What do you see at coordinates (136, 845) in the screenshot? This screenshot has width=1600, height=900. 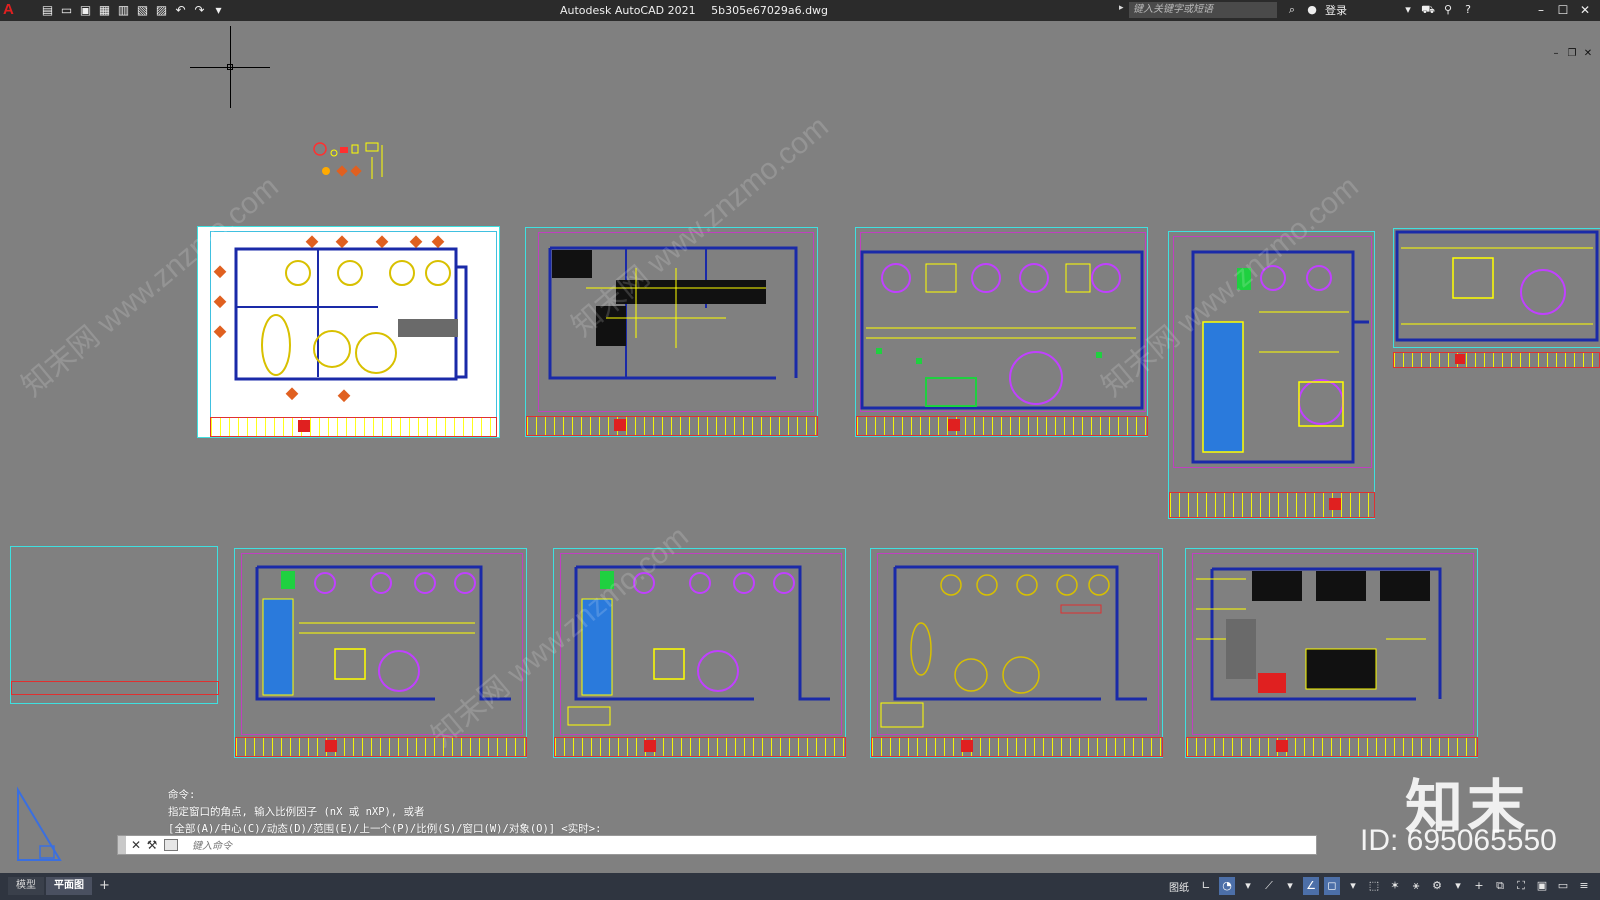 I see `close-command-line-icon: ✕` at bounding box center [136, 845].